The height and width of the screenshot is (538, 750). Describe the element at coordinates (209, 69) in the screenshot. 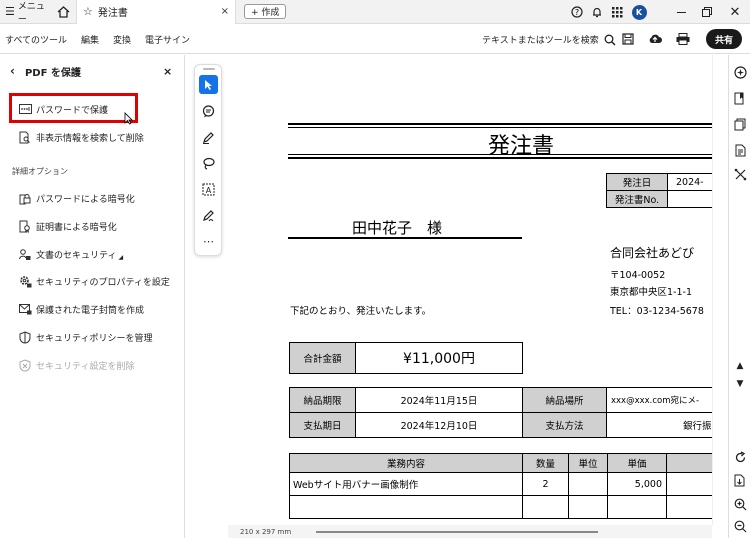

I see `drag-handle` at that location.